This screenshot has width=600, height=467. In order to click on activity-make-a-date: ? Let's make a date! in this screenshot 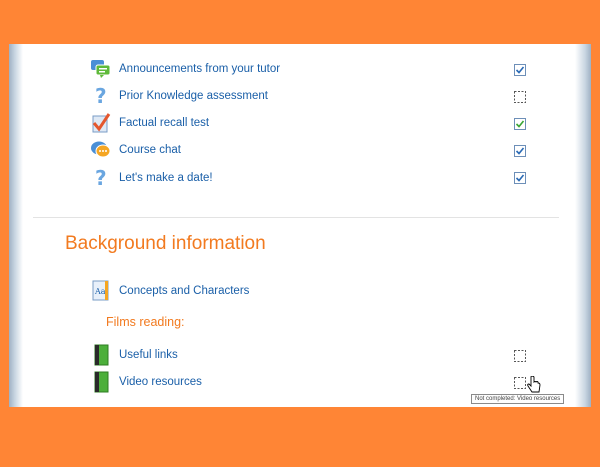, I will do `click(151, 178)`.